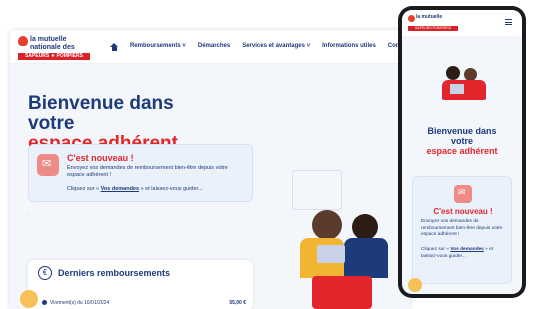  What do you see at coordinates (342, 292) in the screenshot?
I see `legs-illustration` at bounding box center [342, 292].